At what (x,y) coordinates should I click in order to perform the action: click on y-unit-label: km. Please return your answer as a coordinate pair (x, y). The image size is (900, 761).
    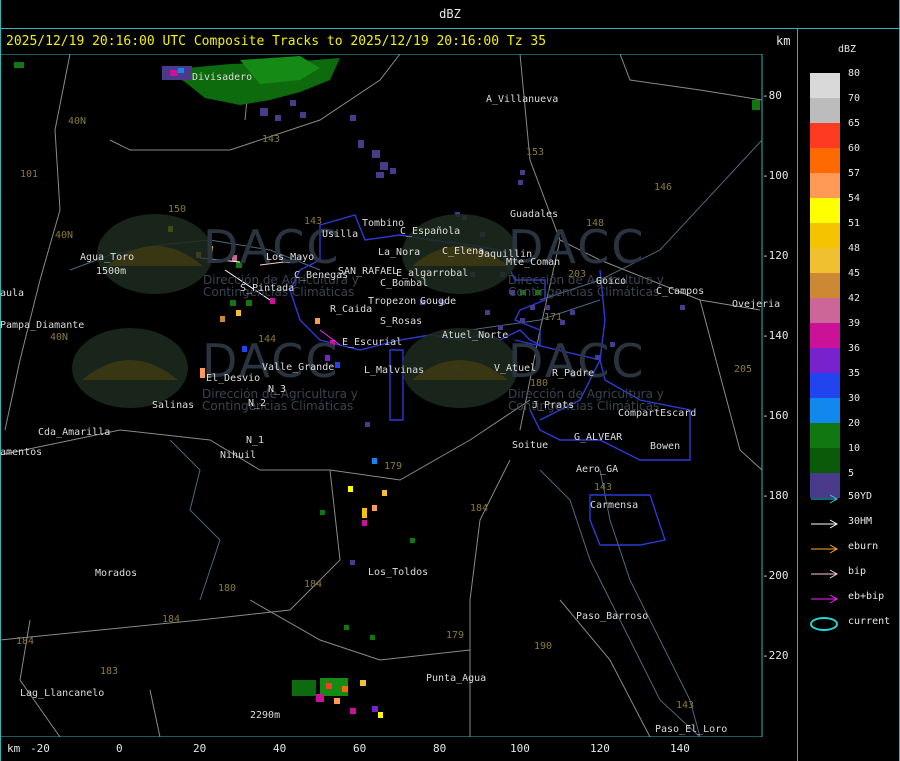
    Looking at the image, I should click on (783, 41).